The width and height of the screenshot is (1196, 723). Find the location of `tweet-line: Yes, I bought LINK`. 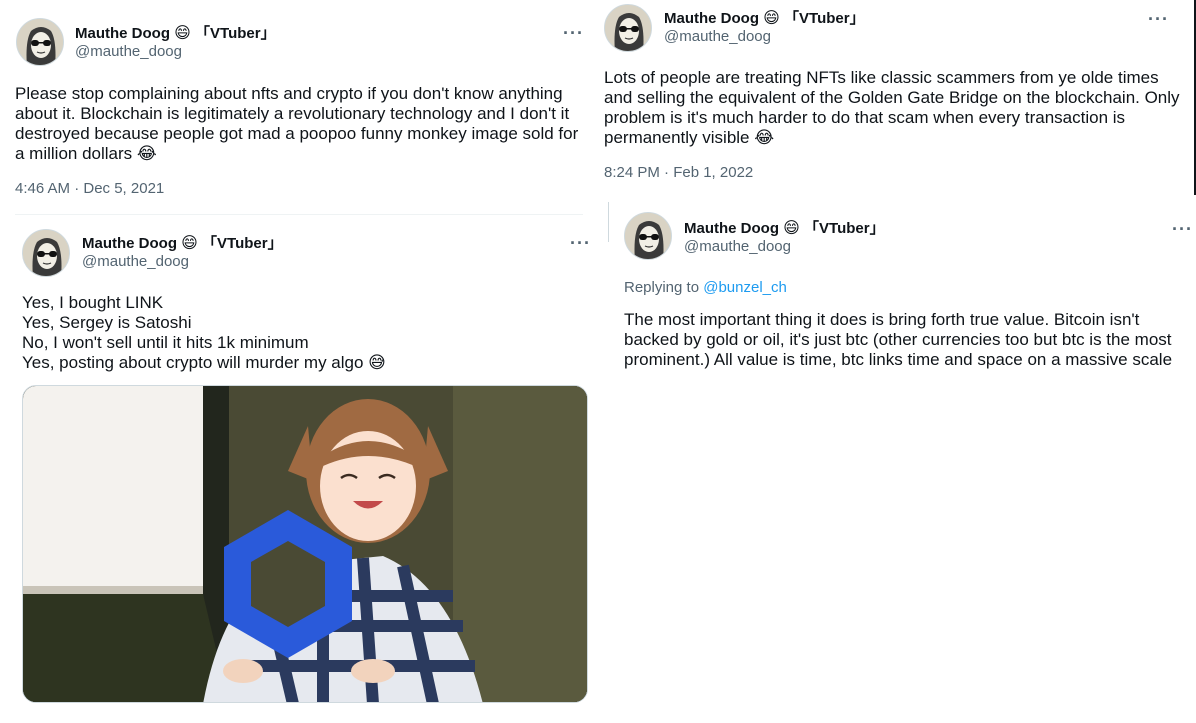

tweet-line: Yes, I bought LINK is located at coordinates (93, 302).